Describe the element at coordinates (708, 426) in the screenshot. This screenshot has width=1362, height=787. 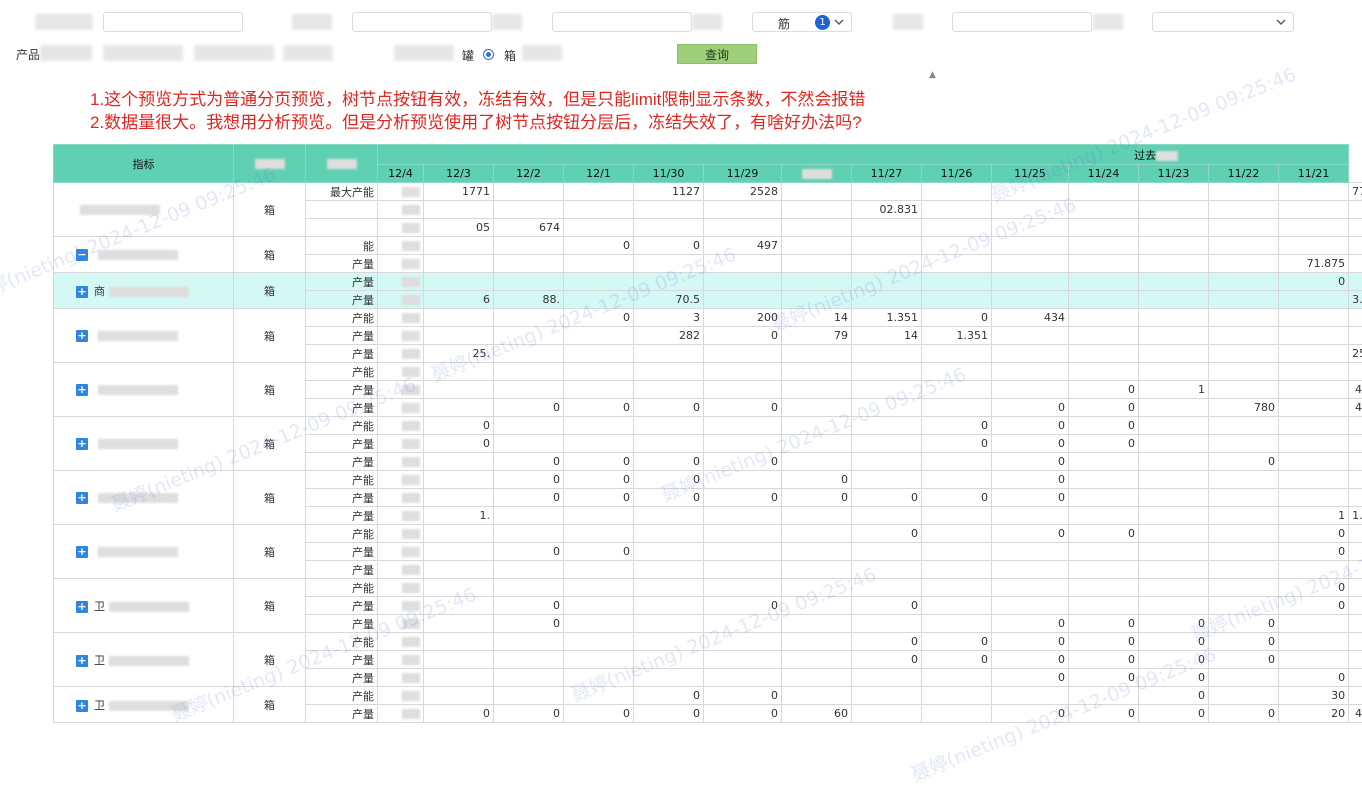
I see `table-row: +箱产能00000` at that location.